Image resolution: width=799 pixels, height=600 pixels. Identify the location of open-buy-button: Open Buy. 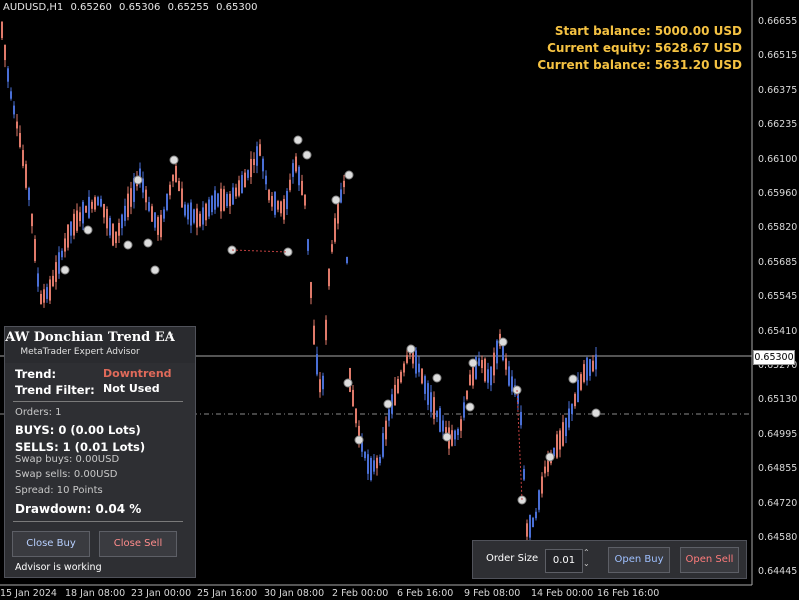
(639, 560).